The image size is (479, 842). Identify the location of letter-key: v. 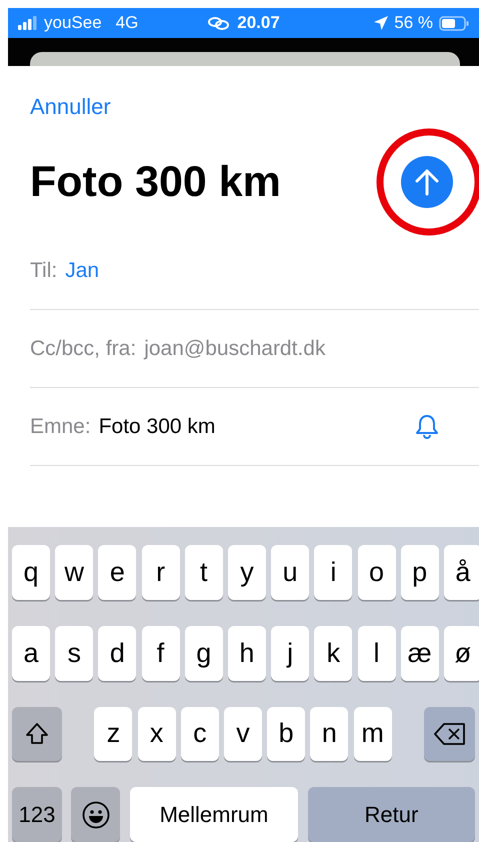
(243, 734).